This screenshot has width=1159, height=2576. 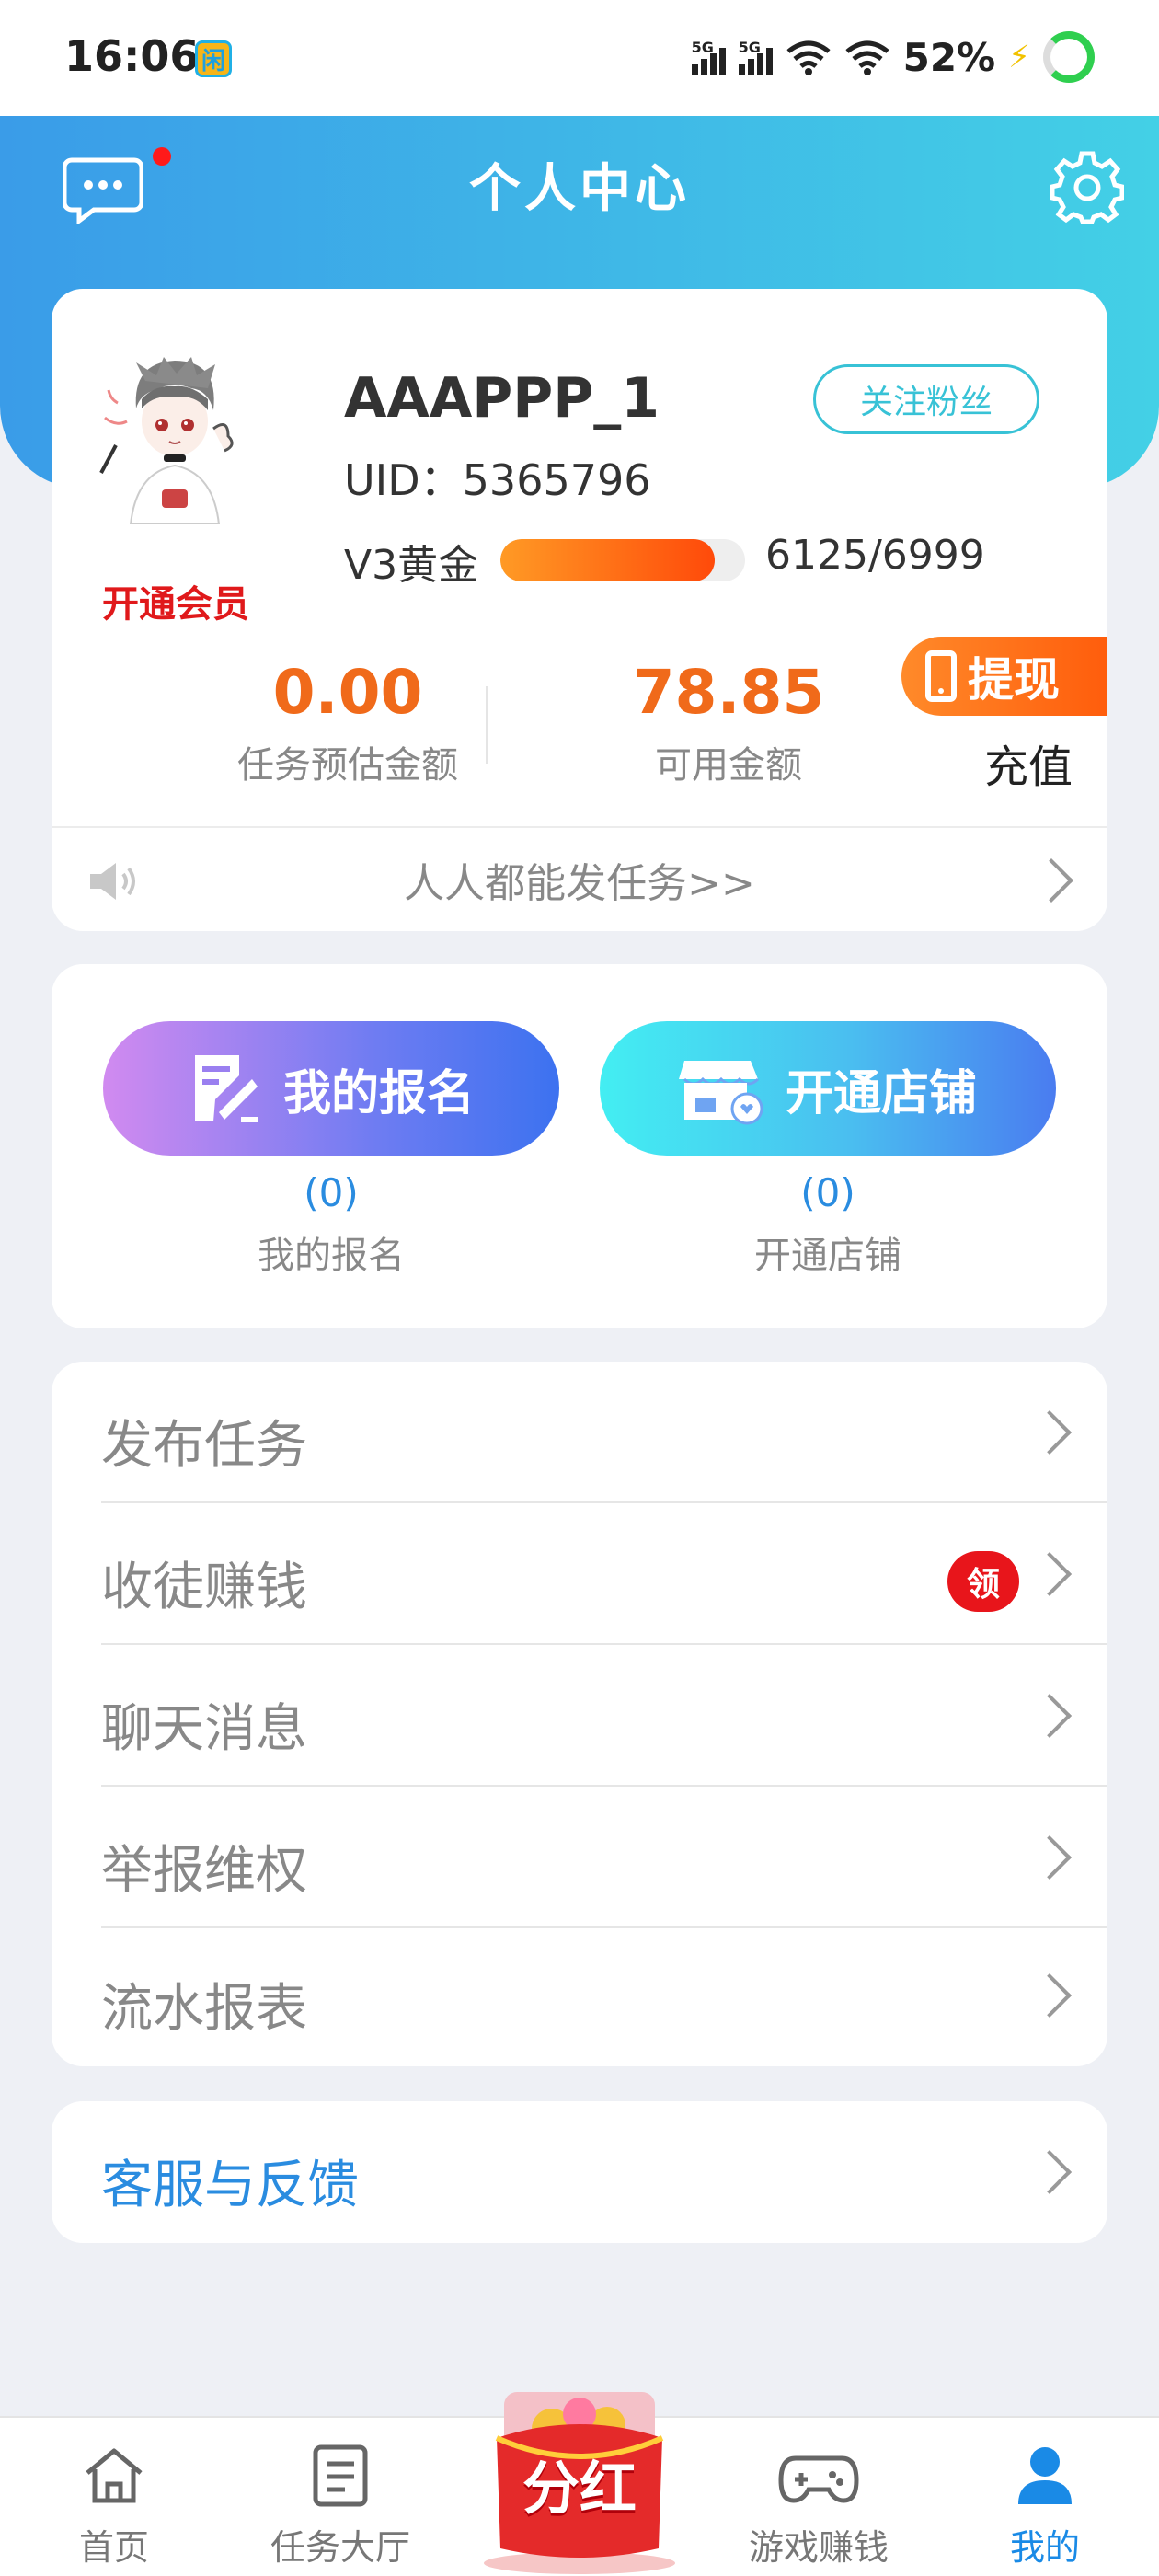 What do you see at coordinates (728, 692) in the screenshot?
I see `stat-value: 78.85` at bounding box center [728, 692].